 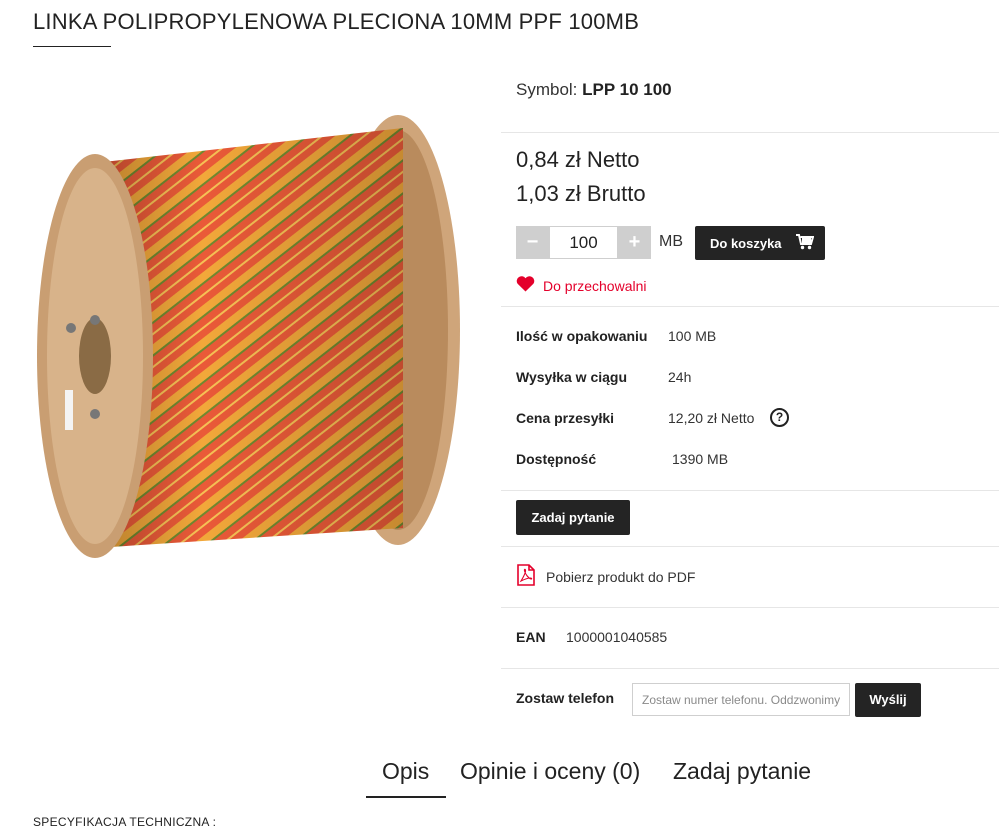 What do you see at coordinates (582, 336) in the screenshot?
I see `spec-label: Ilość w opakowaniu` at bounding box center [582, 336].